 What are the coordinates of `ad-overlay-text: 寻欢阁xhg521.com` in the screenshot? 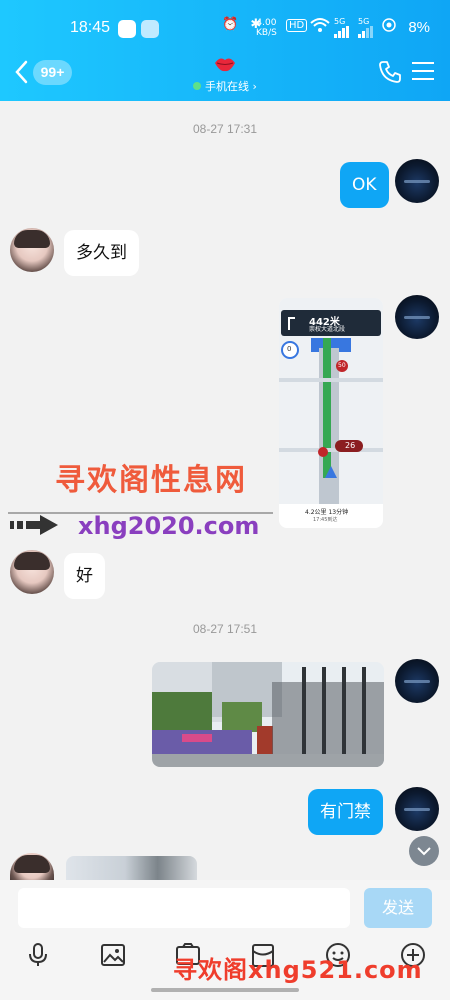 It's located at (298, 970).